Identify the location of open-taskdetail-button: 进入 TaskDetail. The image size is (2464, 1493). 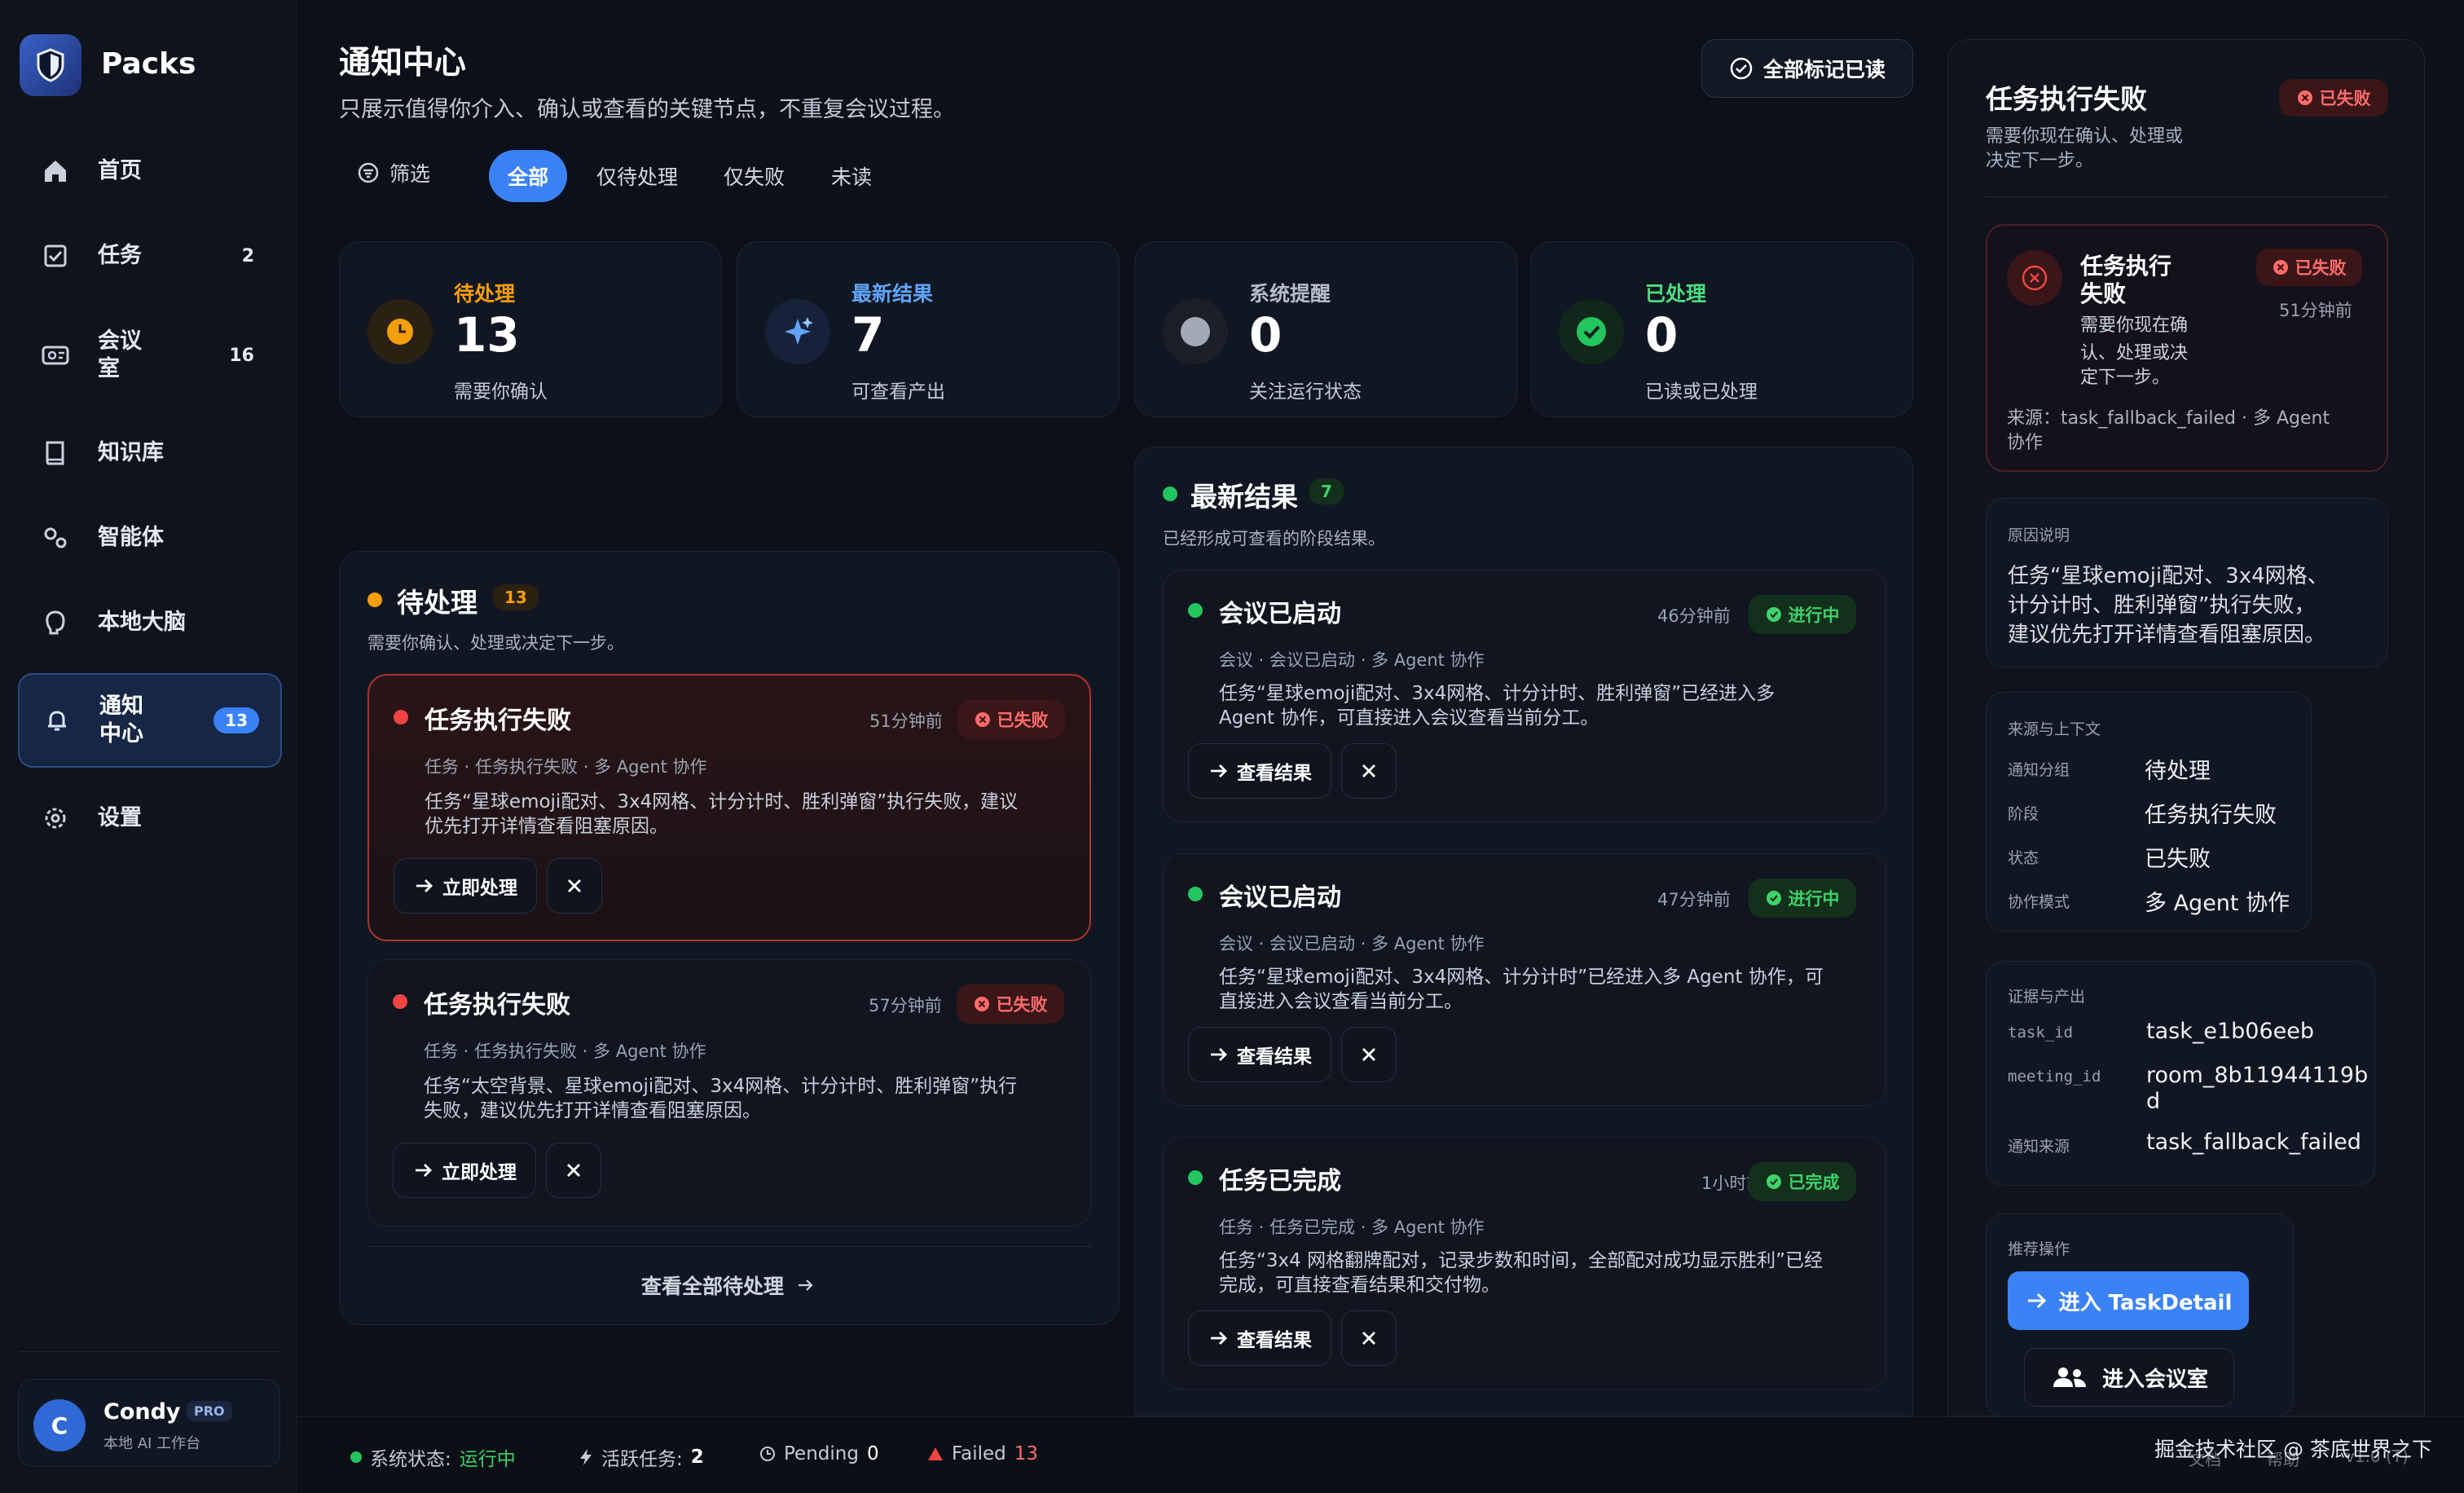
(2128, 1300).